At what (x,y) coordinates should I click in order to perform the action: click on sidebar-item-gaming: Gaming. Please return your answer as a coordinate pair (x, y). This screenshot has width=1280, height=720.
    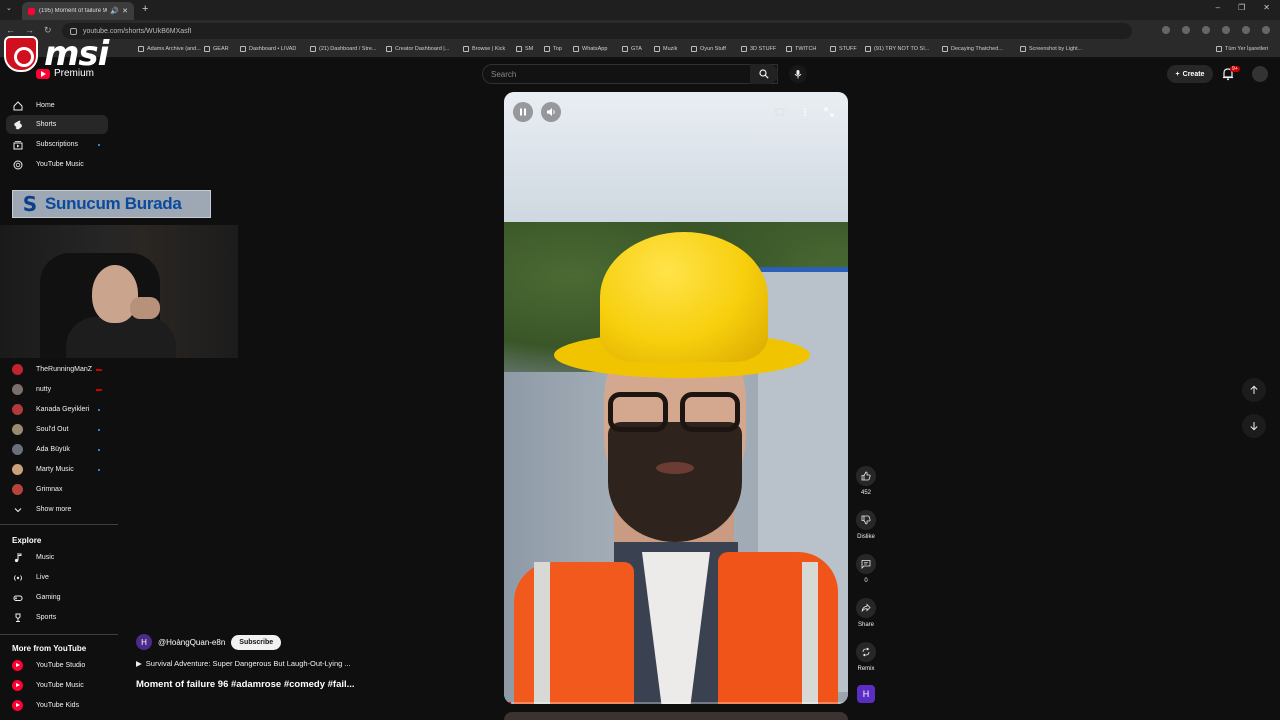
    Looking at the image, I should click on (57, 597).